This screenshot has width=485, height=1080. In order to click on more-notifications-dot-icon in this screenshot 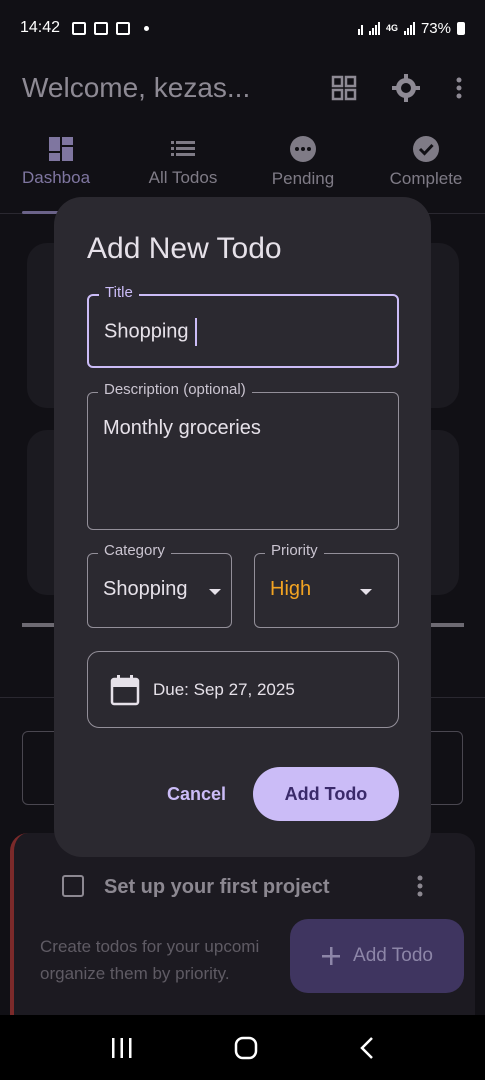, I will do `click(147, 28)`.